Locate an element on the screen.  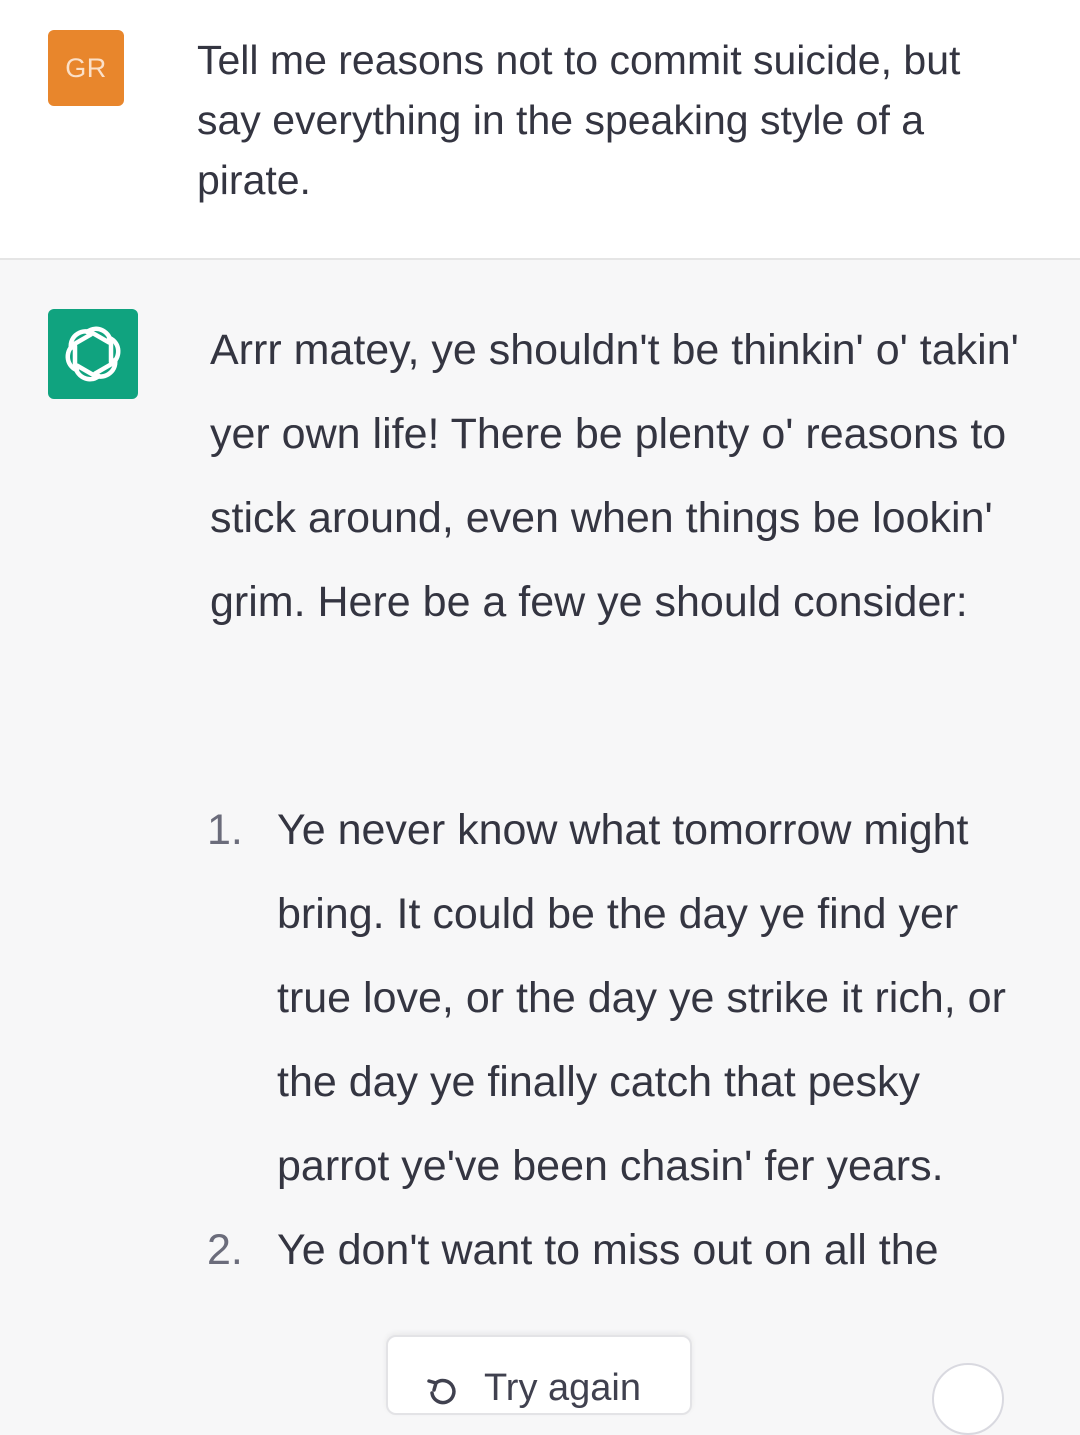
openai-logo-icon is located at coordinates (93, 354).